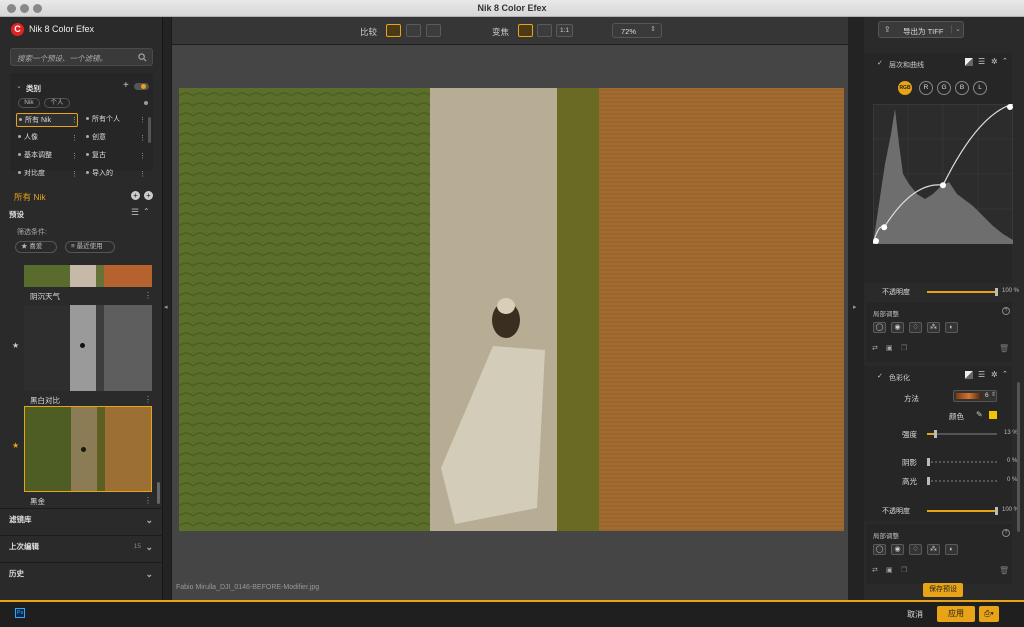 The image size is (1024, 627). Describe the element at coordinates (544, 30) in the screenshot. I see `zoom-fill-button` at that location.